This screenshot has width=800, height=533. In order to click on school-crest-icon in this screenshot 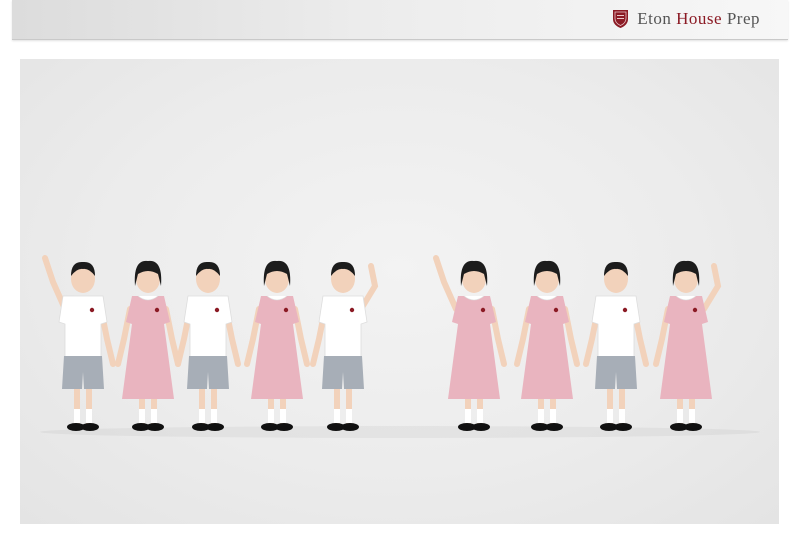, I will do `click(621, 19)`.